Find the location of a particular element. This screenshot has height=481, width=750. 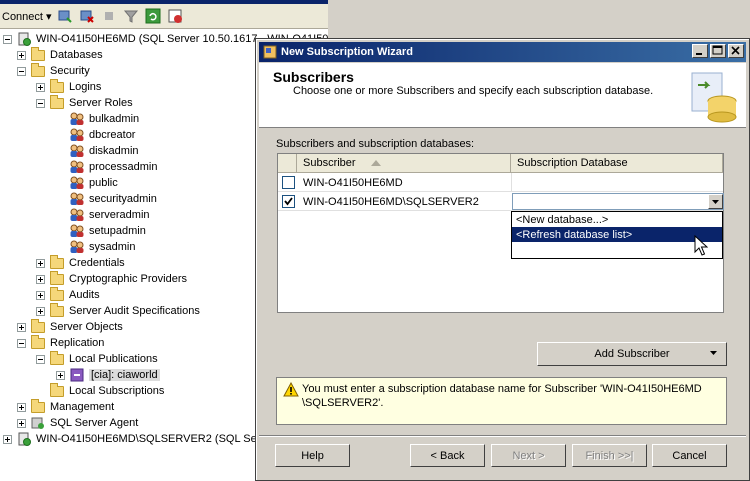

tree-node-label: [cia]: ciaworld is located at coordinates (124, 375).